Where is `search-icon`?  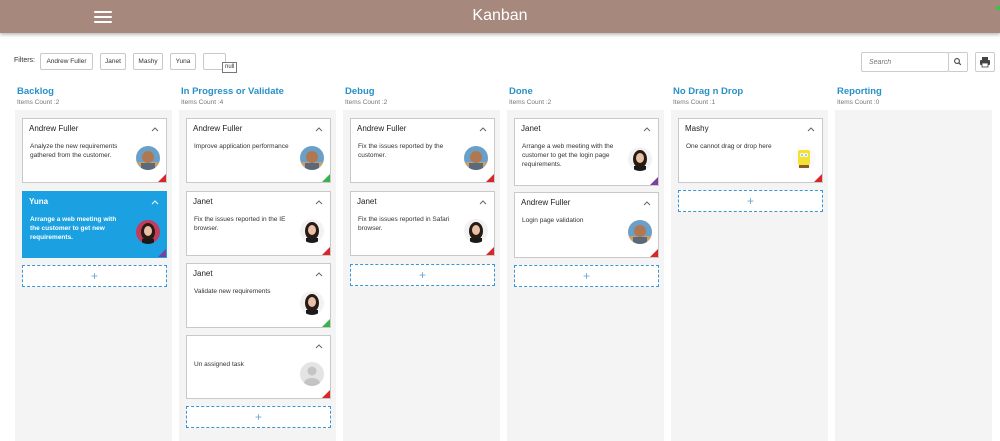 search-icon is located at coordinates (958, 62).